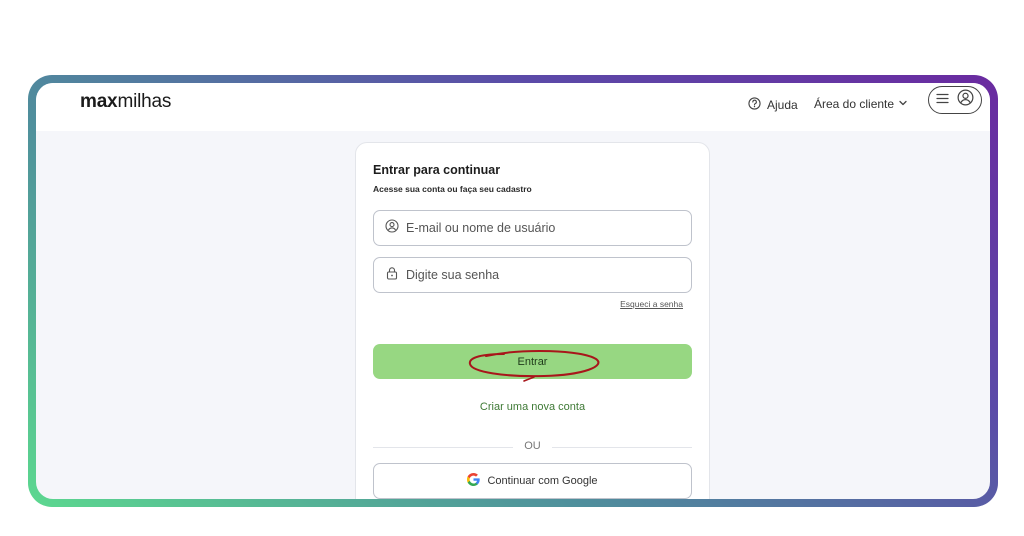 The width and height of the screenshot is (1024, 536). Describe the element at coordinates (942, 100) in the screenshot. I see `menu-icon` at that location.